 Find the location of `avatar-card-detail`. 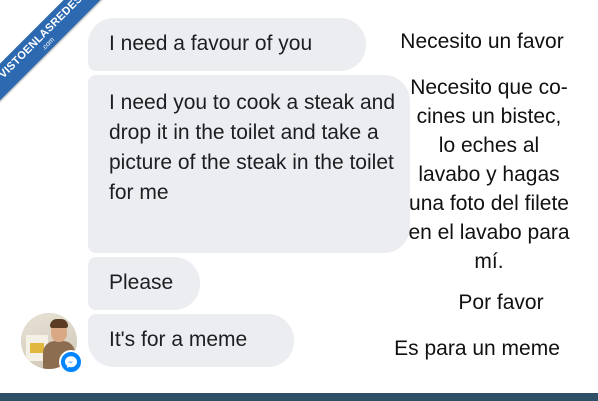

avatar-card-detail is located at coordinates (37, 348).